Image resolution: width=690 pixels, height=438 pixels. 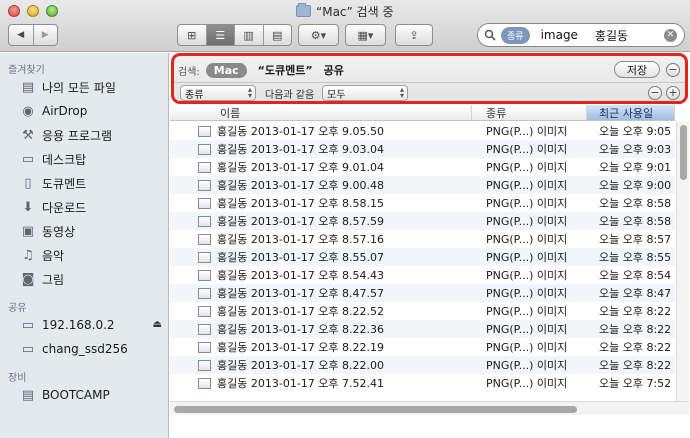 I want to click on file-name-cell: 홍길동 2013-01-17 오후 9.03.04, so click(x=321, y=149).